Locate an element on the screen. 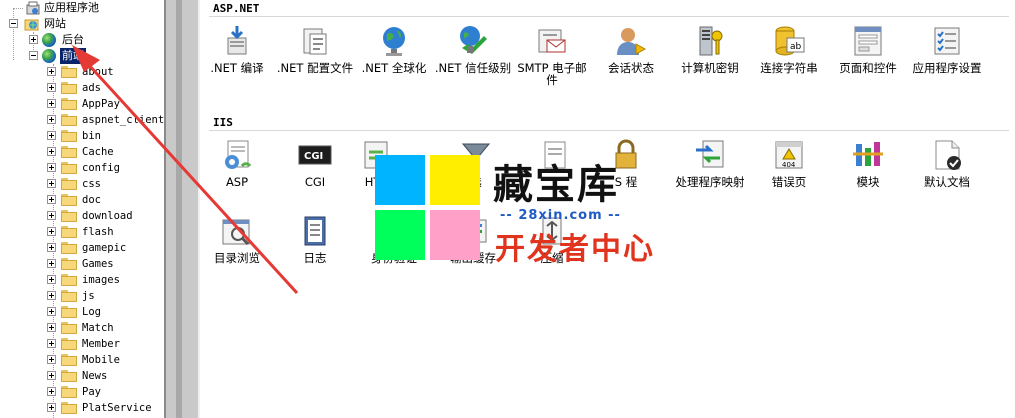  feature-label: SMTP 电子邮件 is located at coordinates (552, 74).